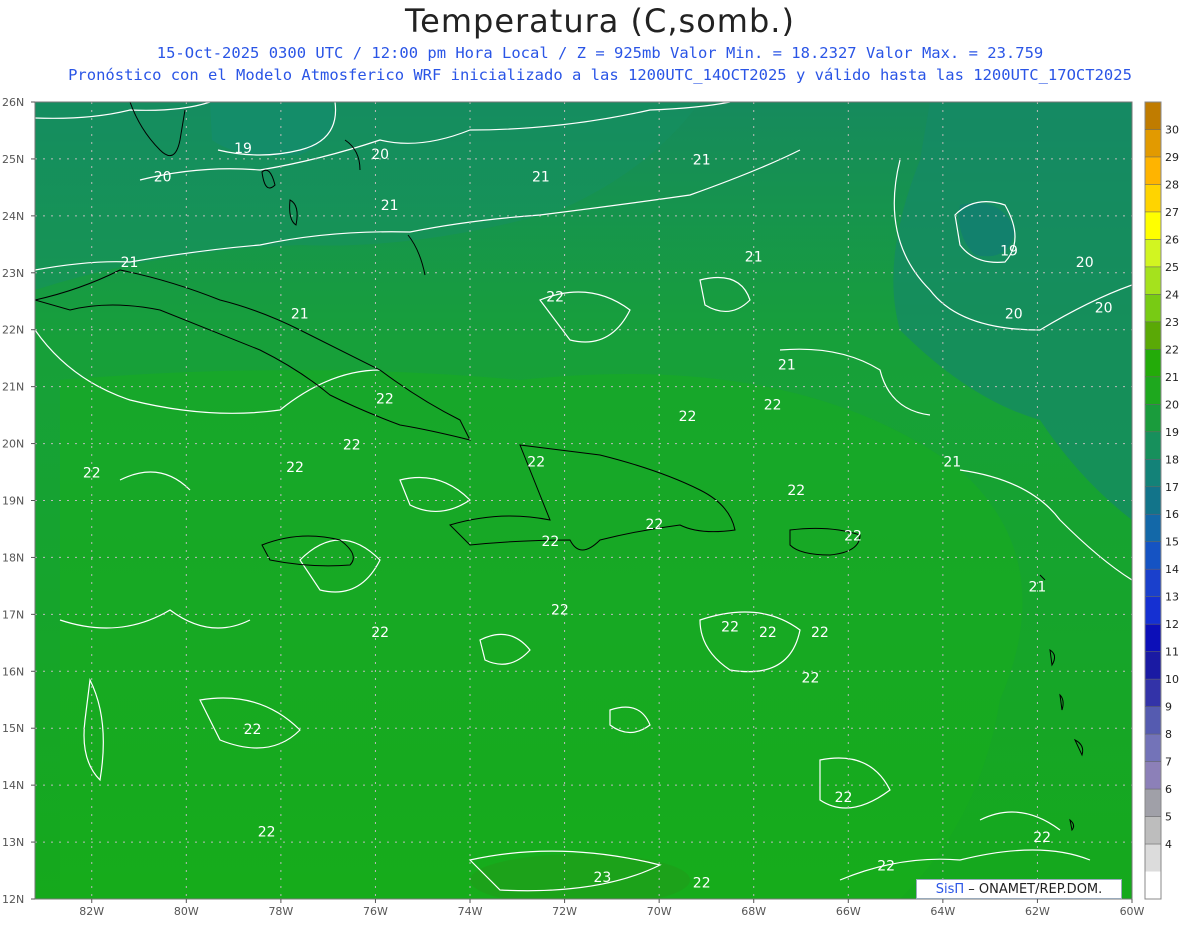  What do you see at coordinates (1168, 789) in the screenshot?
I see `colorbar-label: 6` at bounding box center [1168, 789].